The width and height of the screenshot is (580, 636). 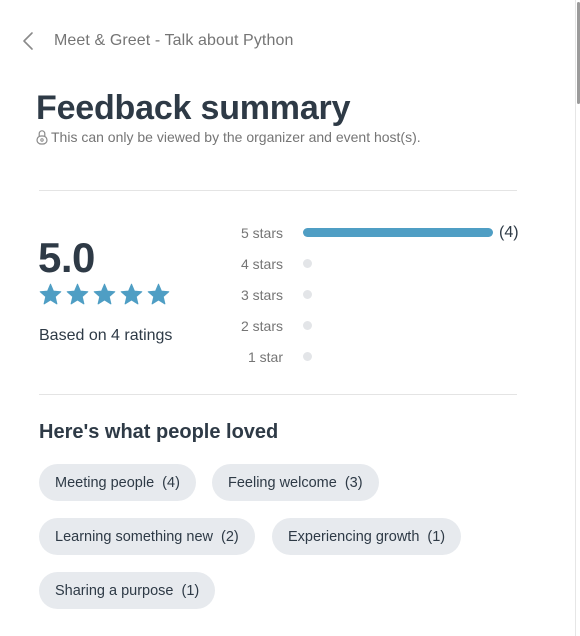 I want to click on chip-label: Sharing a purpose, so click(x=114, y=590).